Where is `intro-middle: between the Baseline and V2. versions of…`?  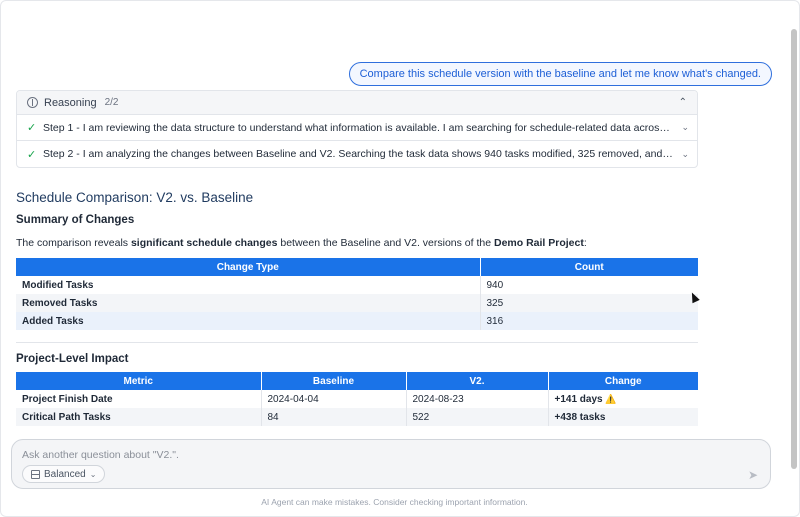 intro-middle: between the Baseline and V2. versions of… is located at coordinates (385, 243).